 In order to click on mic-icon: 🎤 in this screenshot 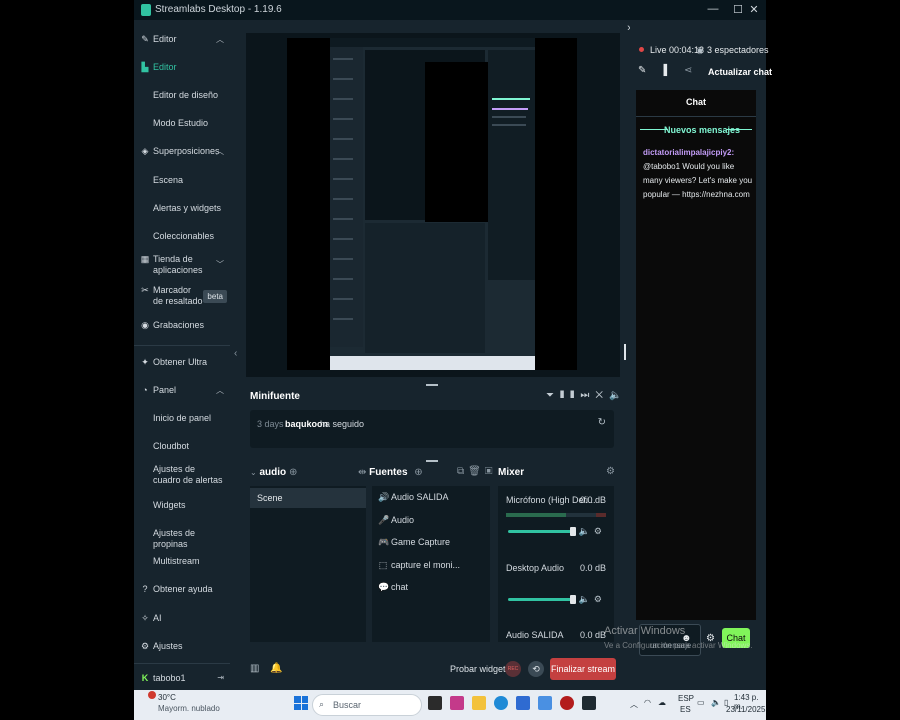, I will do `click(384, 520)`.